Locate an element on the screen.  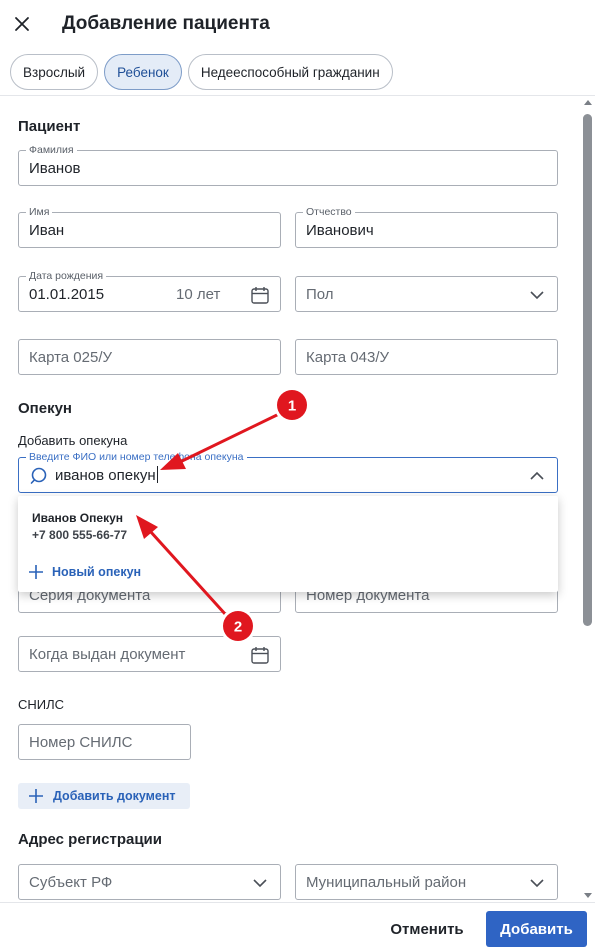
add-button: Добавить is located at coordinates (536, 929).